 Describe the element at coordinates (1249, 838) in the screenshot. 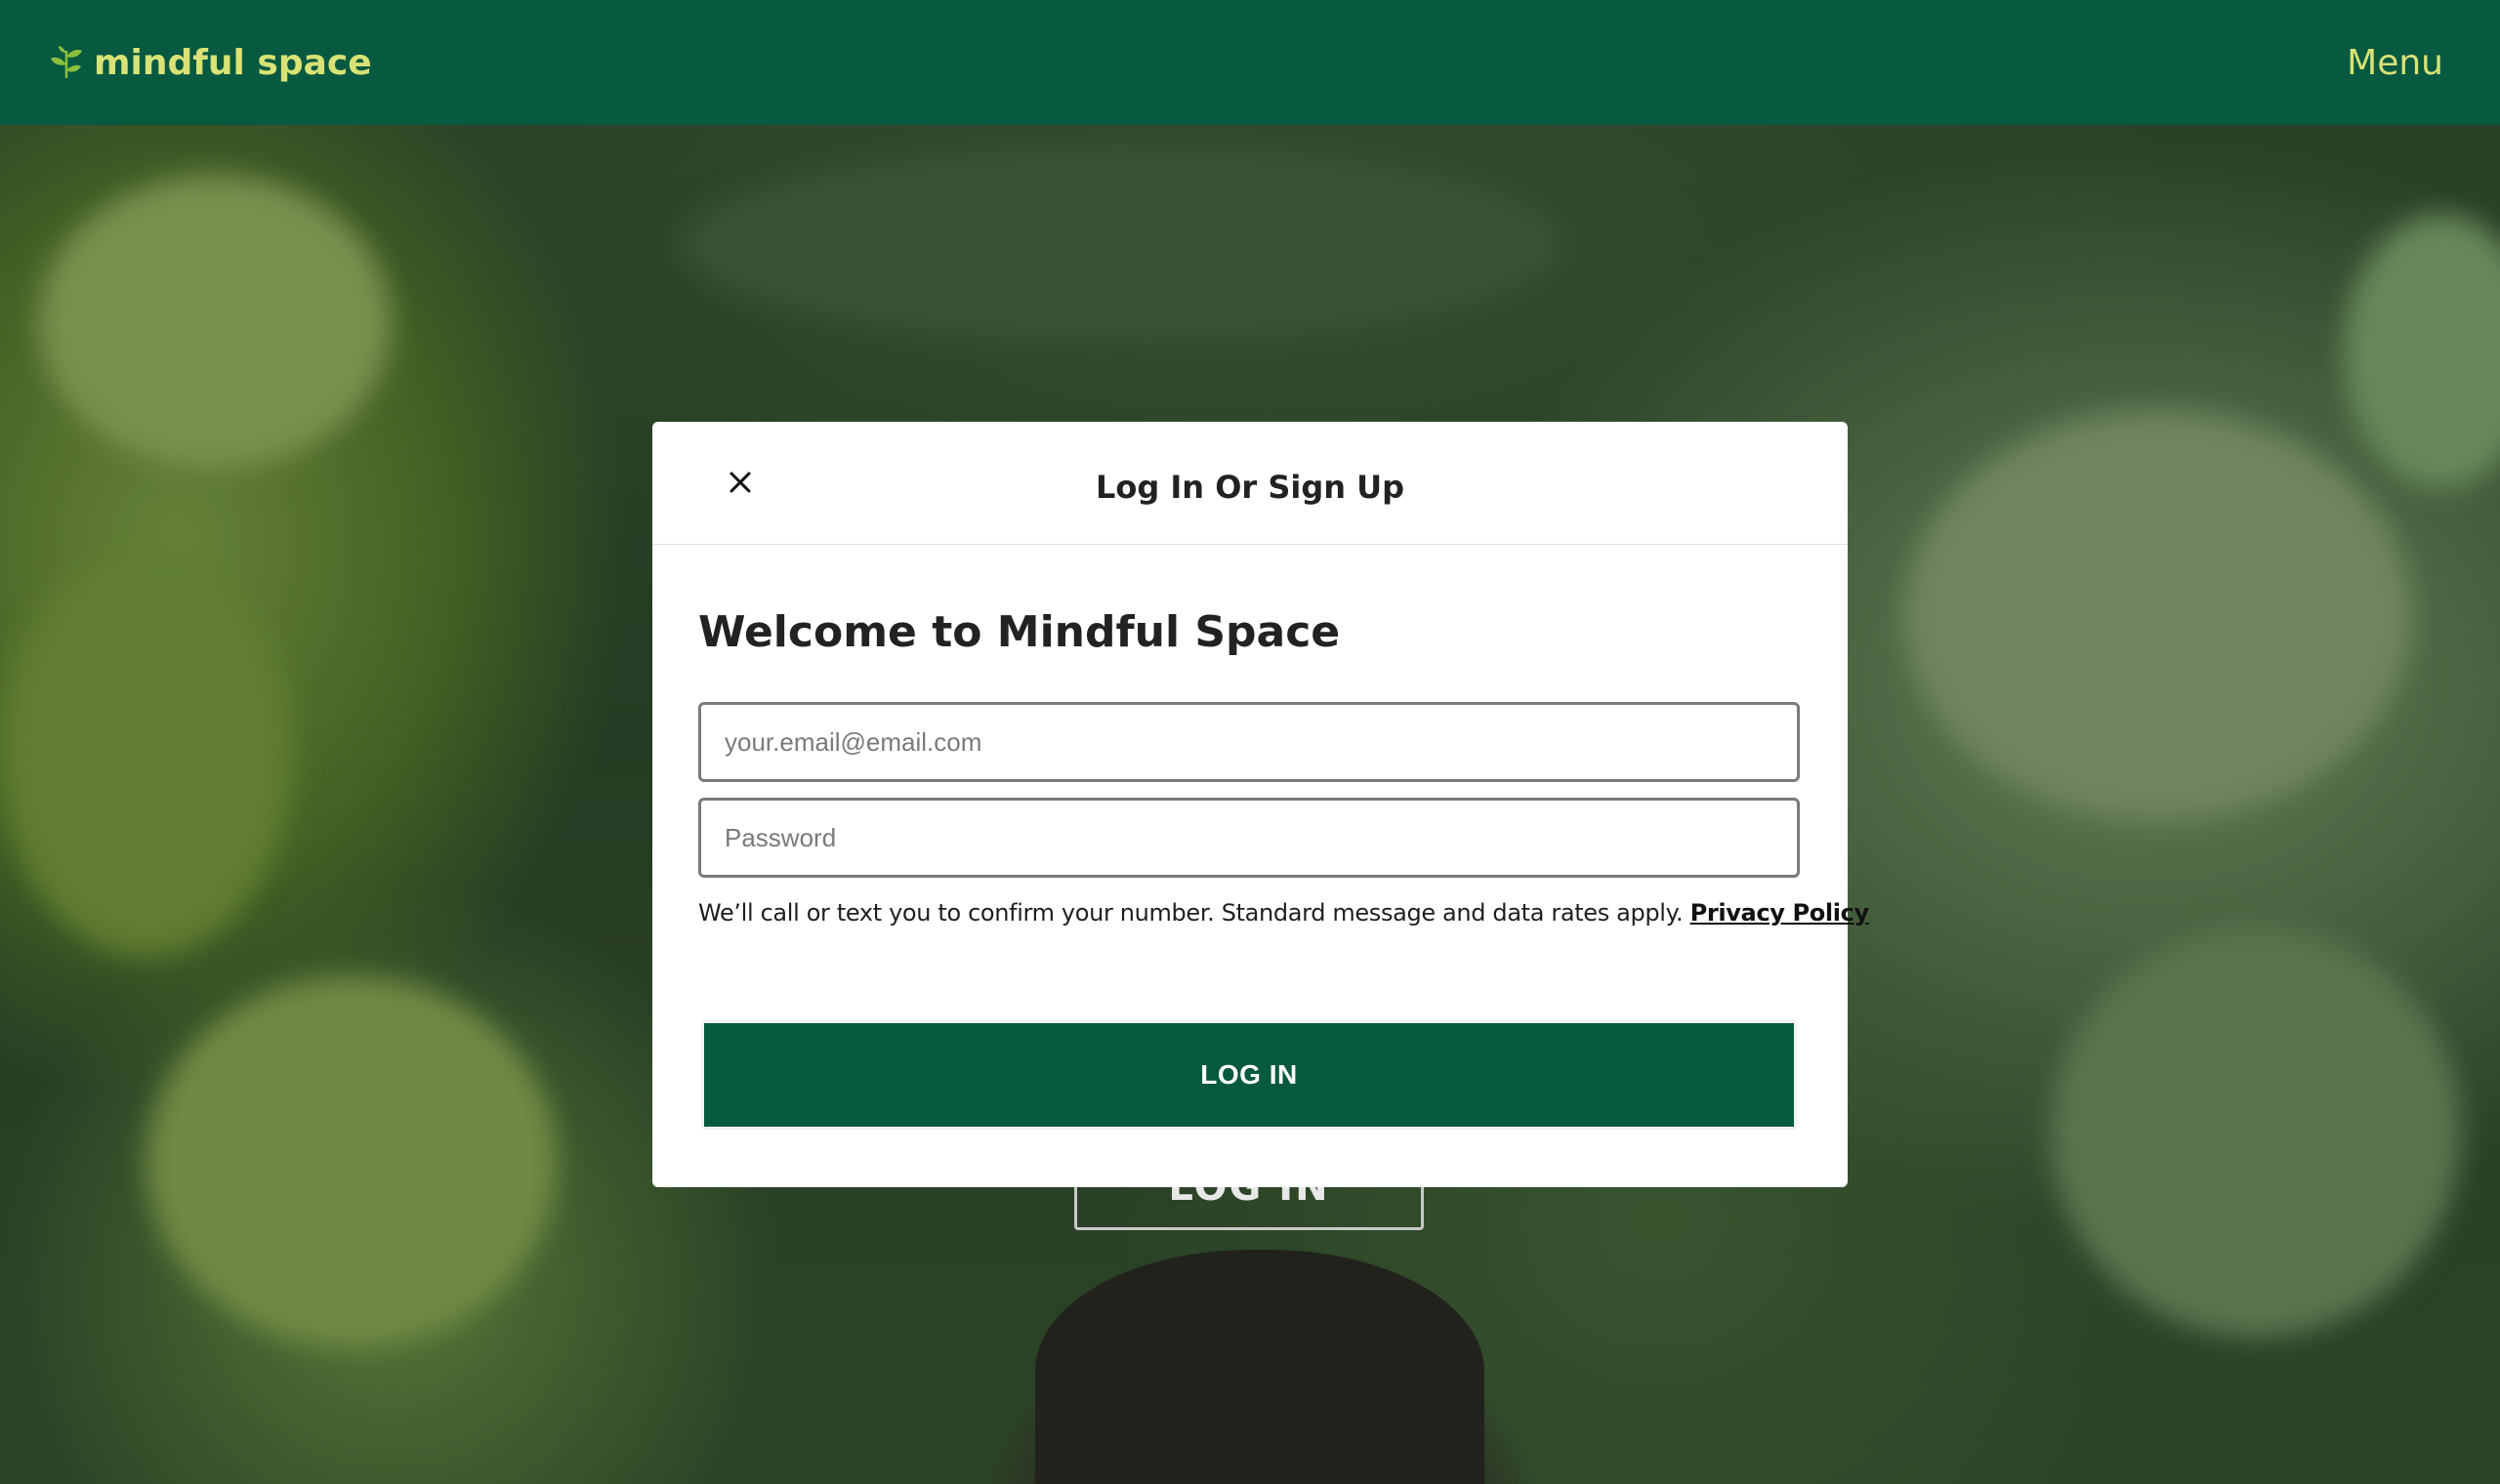

I see `password-field` at that location.